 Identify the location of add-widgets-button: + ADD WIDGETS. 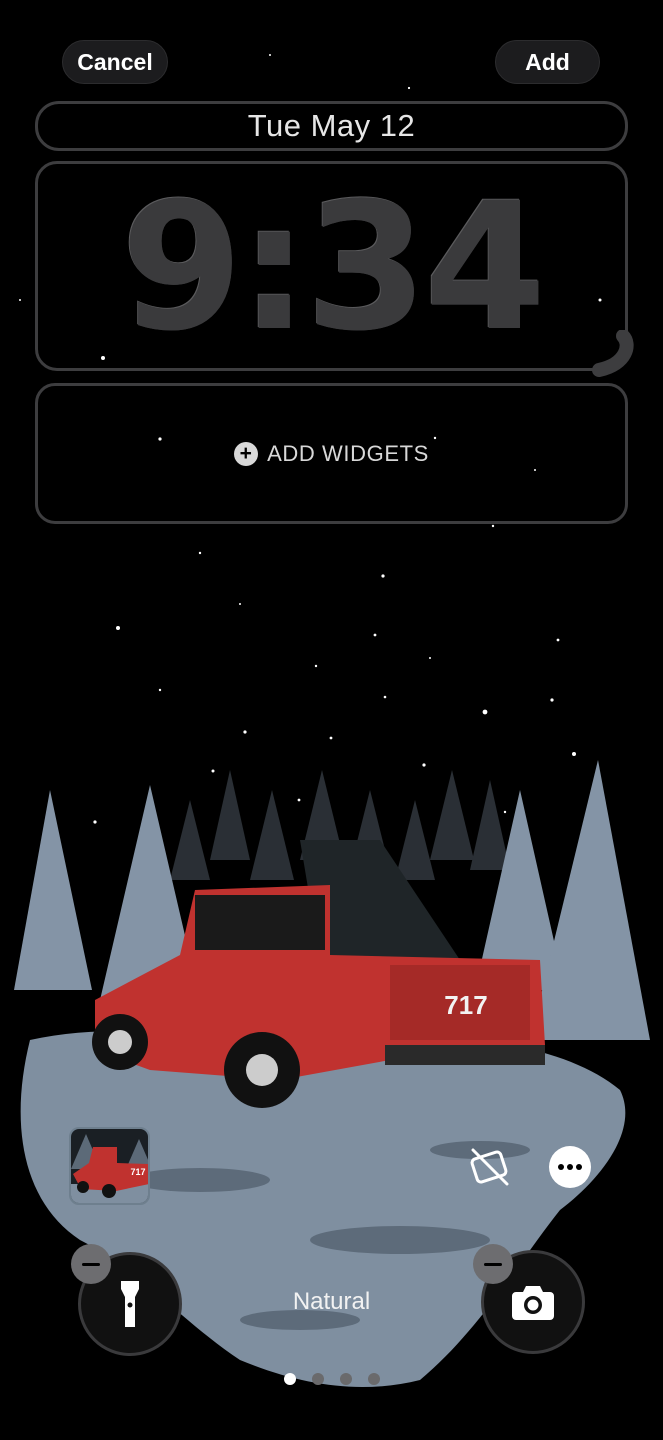
(331, 454).